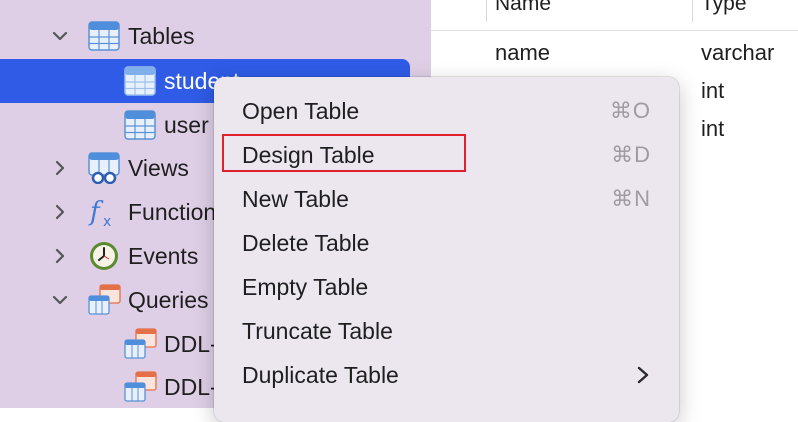 This screenshot has width=798, height=422. What do you see at coordinates (104, 299) in the screenshot?
I see `queries-icon` at bounding box center [104, 299].